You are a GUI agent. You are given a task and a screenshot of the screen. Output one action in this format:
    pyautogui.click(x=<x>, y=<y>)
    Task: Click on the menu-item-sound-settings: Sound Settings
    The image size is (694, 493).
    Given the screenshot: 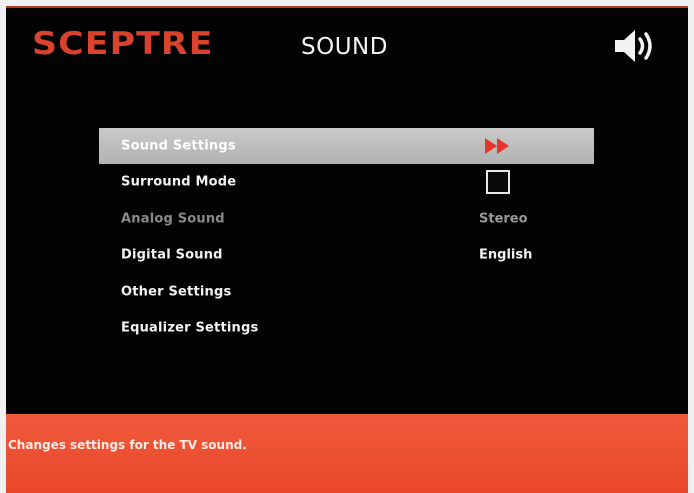 What is the action you would take?
    pyautogui.click(x=346, y=146)
    